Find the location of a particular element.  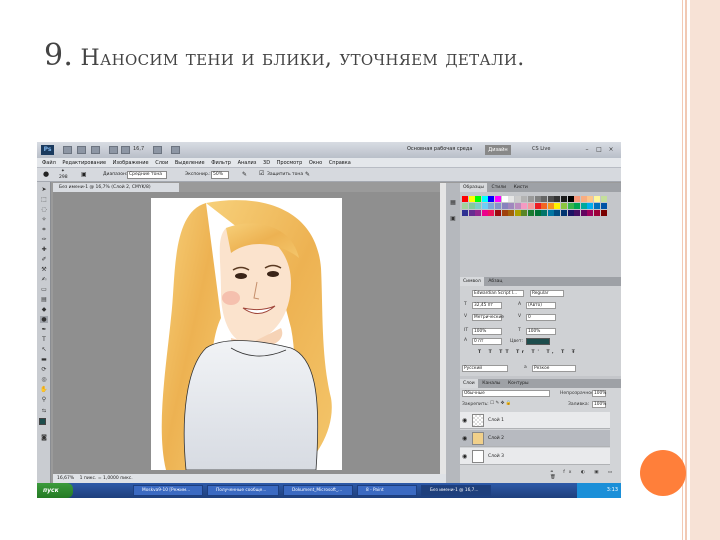

maximize-icon: □ is located at coordinates (599, 149).